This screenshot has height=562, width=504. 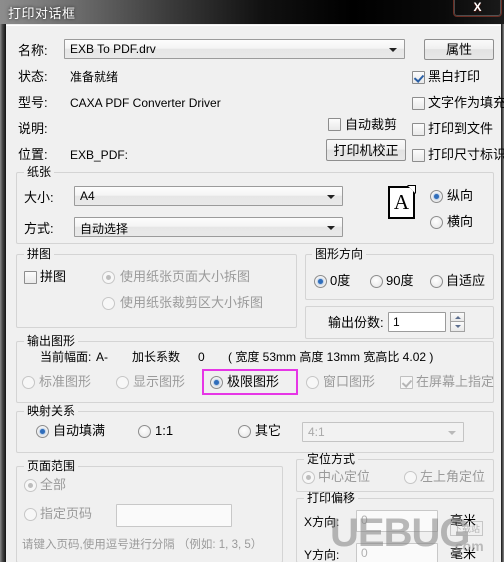 I want to click on print-size-mark-label: 打印尺寸标识, so click(x=466, y=154).